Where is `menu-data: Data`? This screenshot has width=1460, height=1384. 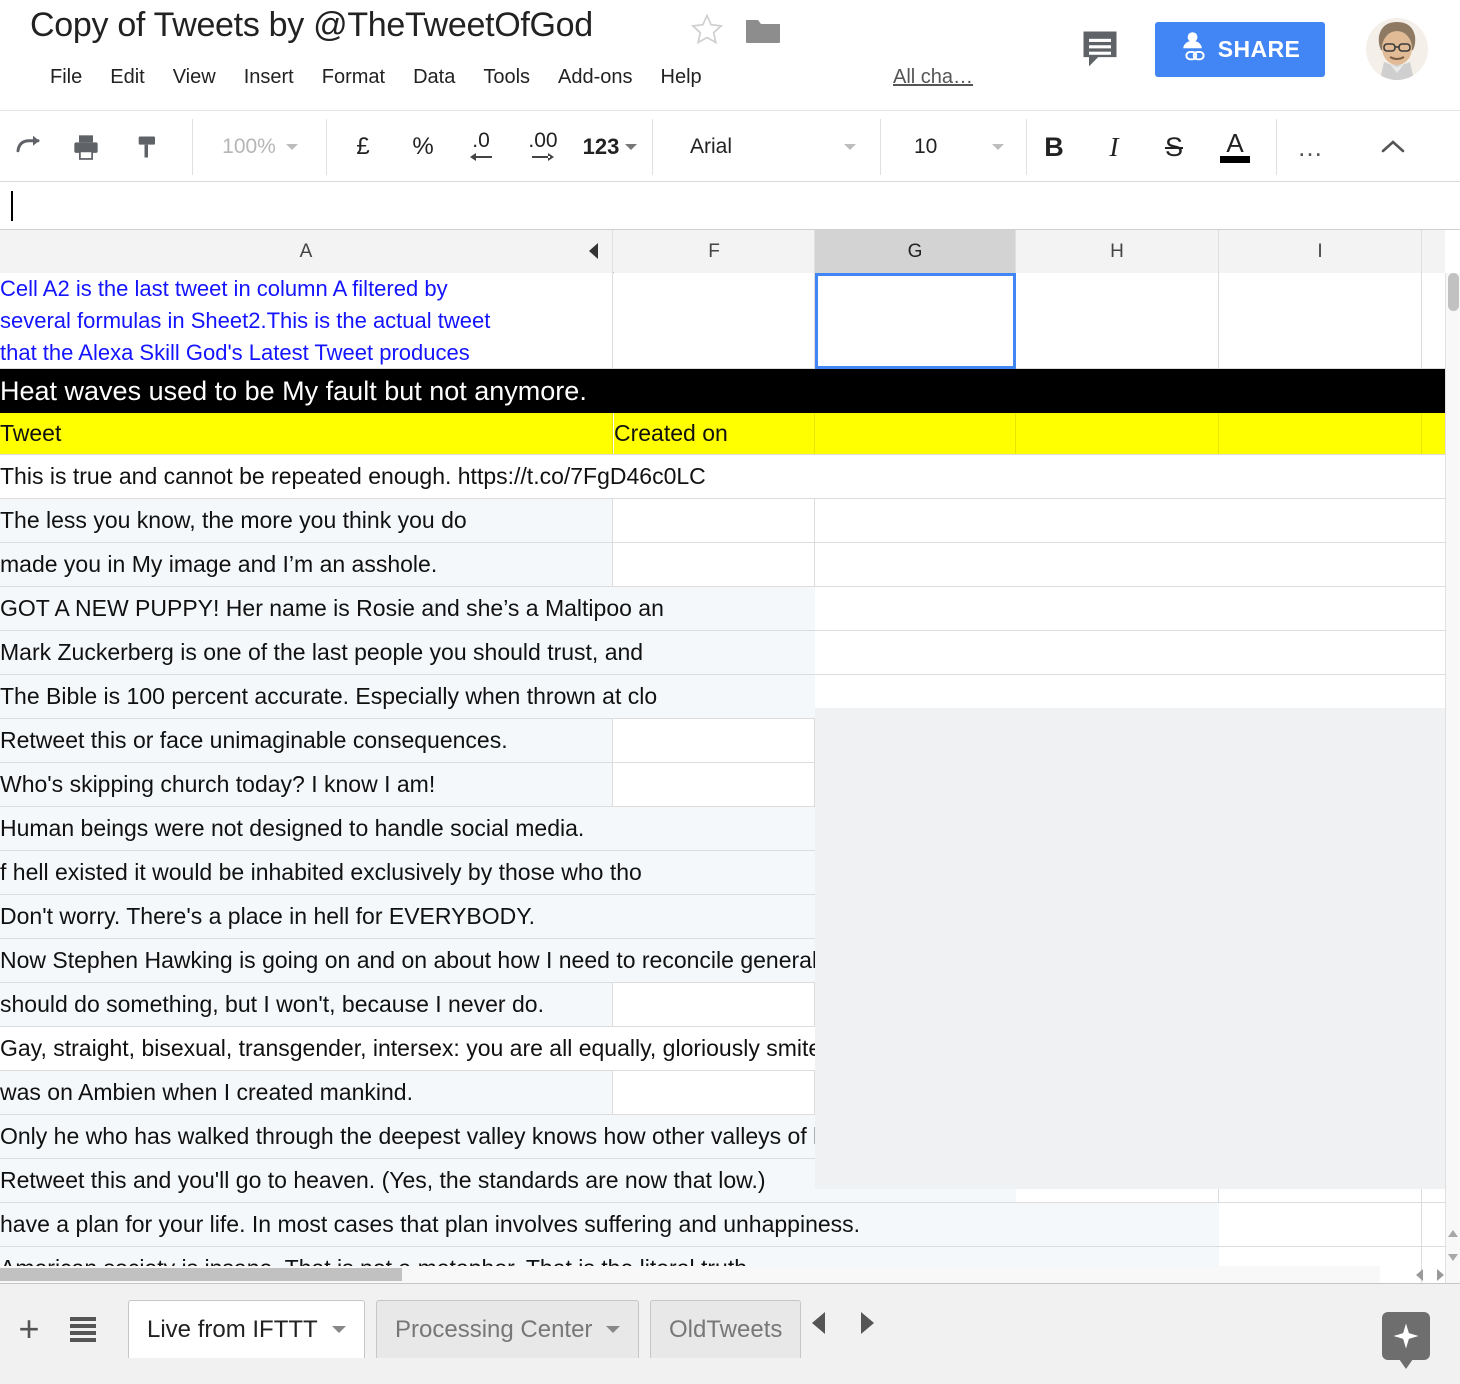 menu-data: Data is located at coordinates (434, 77).